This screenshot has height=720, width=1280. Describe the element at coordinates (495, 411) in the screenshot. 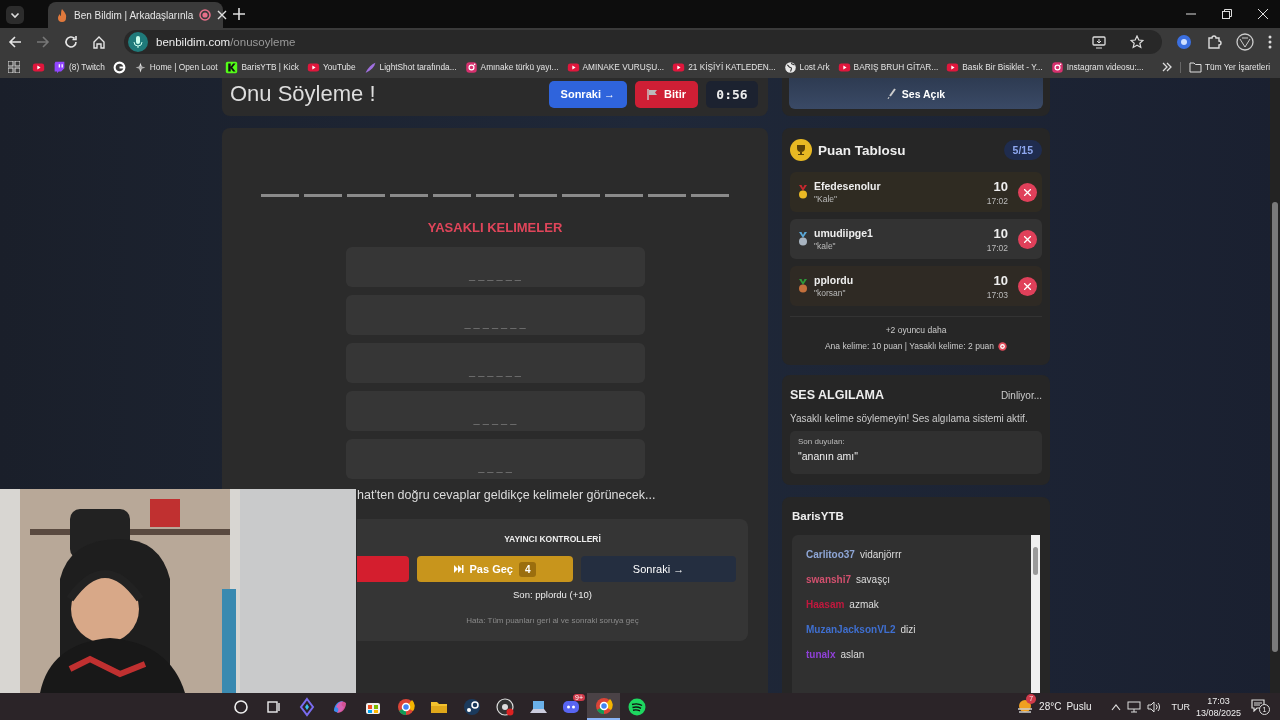

I see `hidden-word-card: _ _ _ _ _` at that location.